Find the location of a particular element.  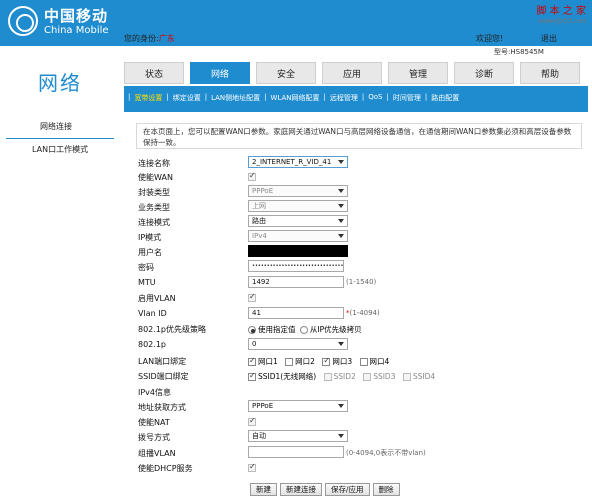

conn-mode-value: 路由 is located at coordinates (259, 221).